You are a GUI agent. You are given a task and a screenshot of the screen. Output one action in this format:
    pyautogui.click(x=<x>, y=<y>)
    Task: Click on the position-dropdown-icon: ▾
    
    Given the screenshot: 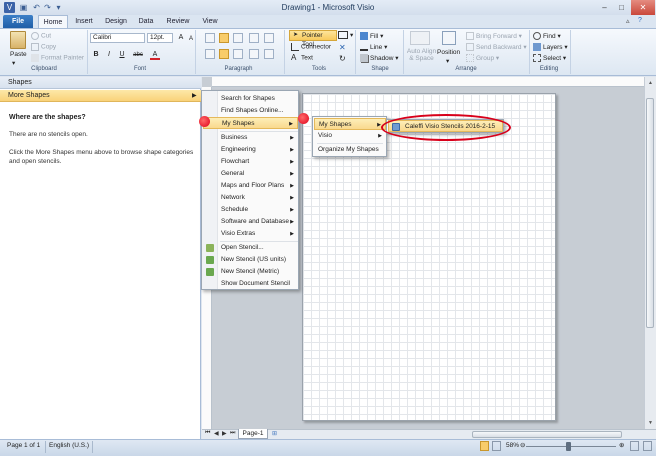 What is the action you would take?
    pyautogui.click(x=447, y=61)
    